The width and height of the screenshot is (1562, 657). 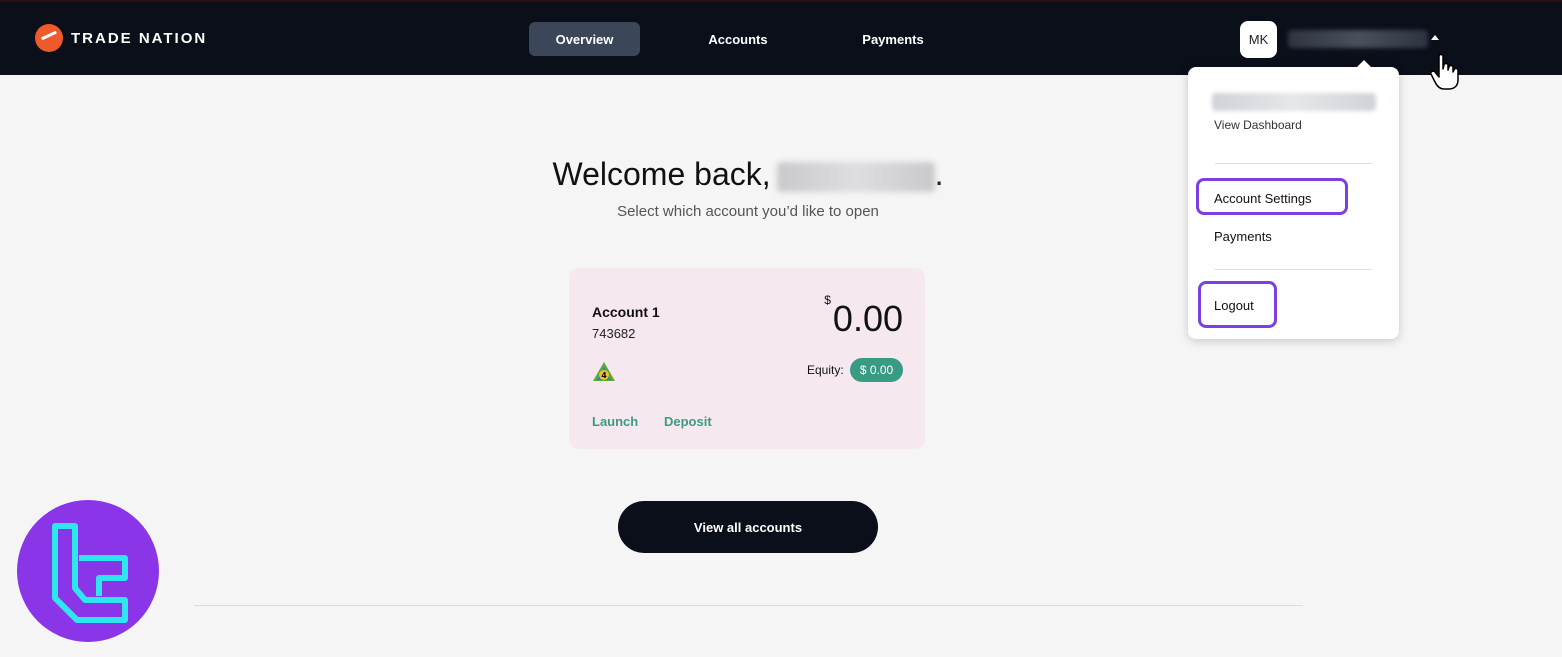 I want to click on mt4-icon: 4, so click(x=604, y=371).